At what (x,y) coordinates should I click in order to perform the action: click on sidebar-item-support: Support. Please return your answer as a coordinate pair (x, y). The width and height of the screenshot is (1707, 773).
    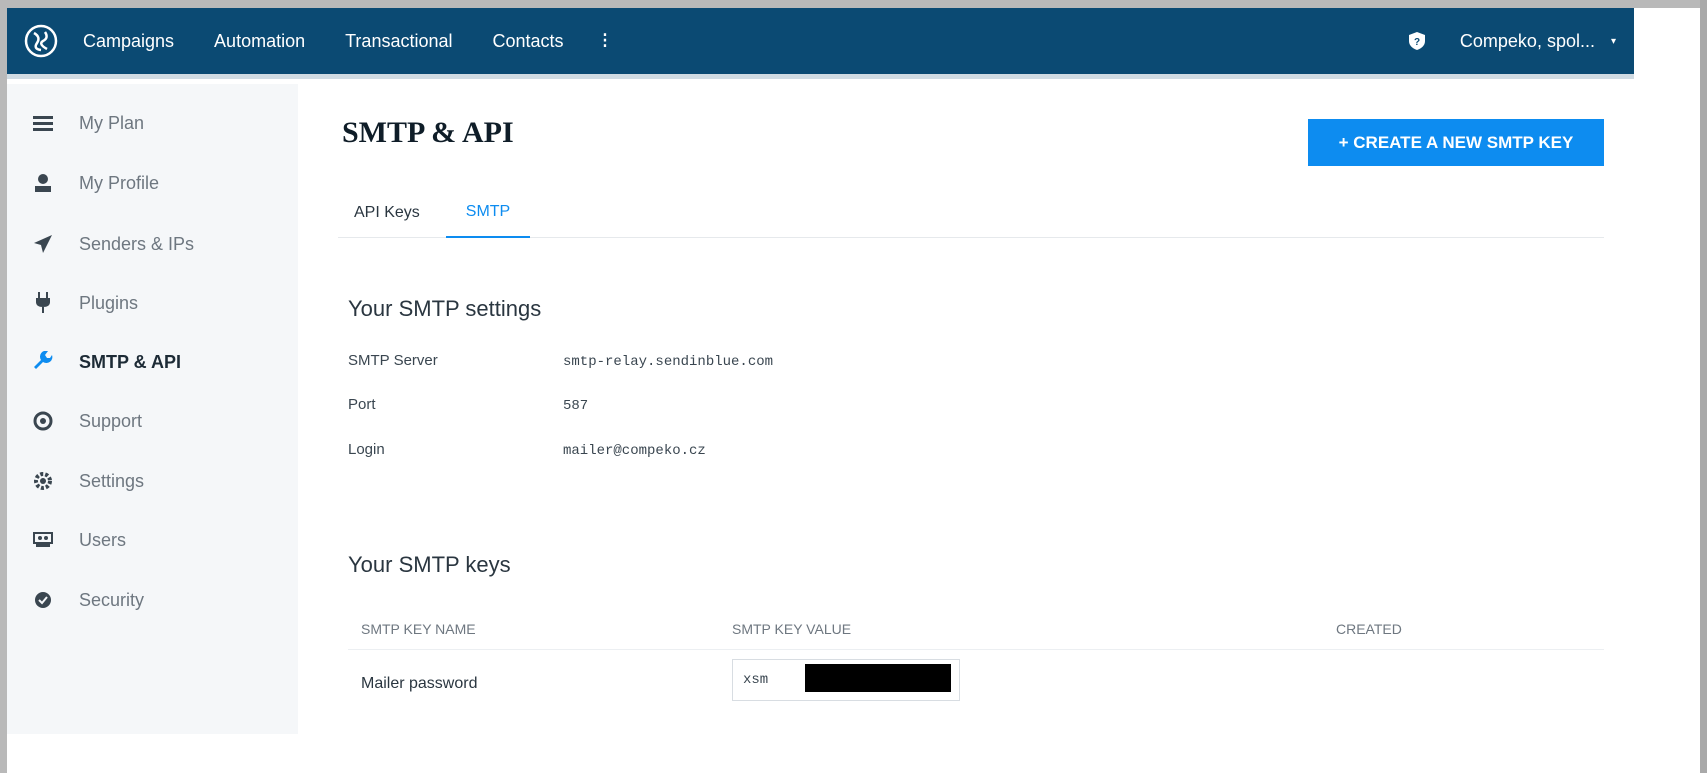
    Looking at the image, I should click on (86, 421).